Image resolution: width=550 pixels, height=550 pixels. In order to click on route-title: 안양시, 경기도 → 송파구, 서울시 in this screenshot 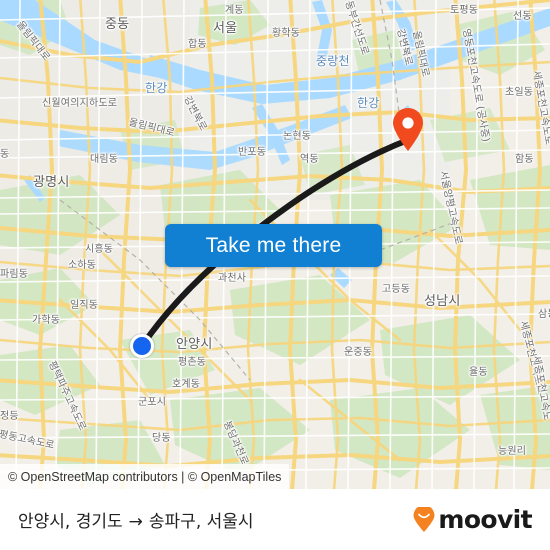, I will do `click(136, 519)`.